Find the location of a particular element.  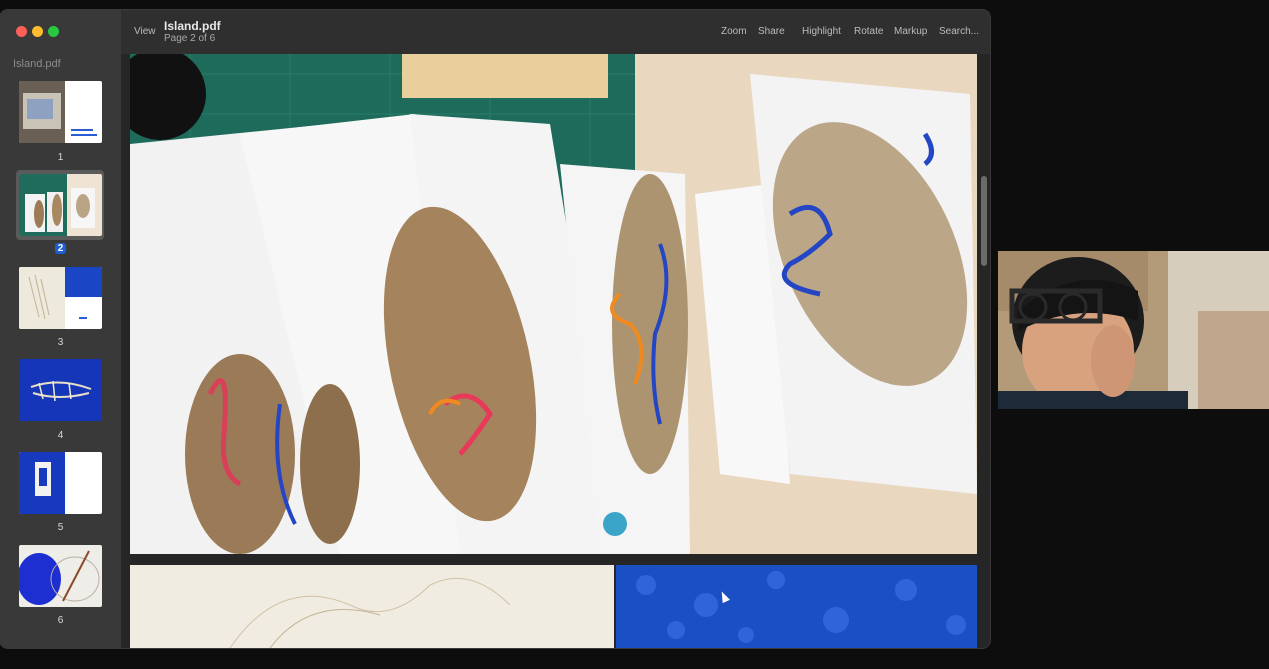

vertical-scrollbar is located at coordinates (984, 221).